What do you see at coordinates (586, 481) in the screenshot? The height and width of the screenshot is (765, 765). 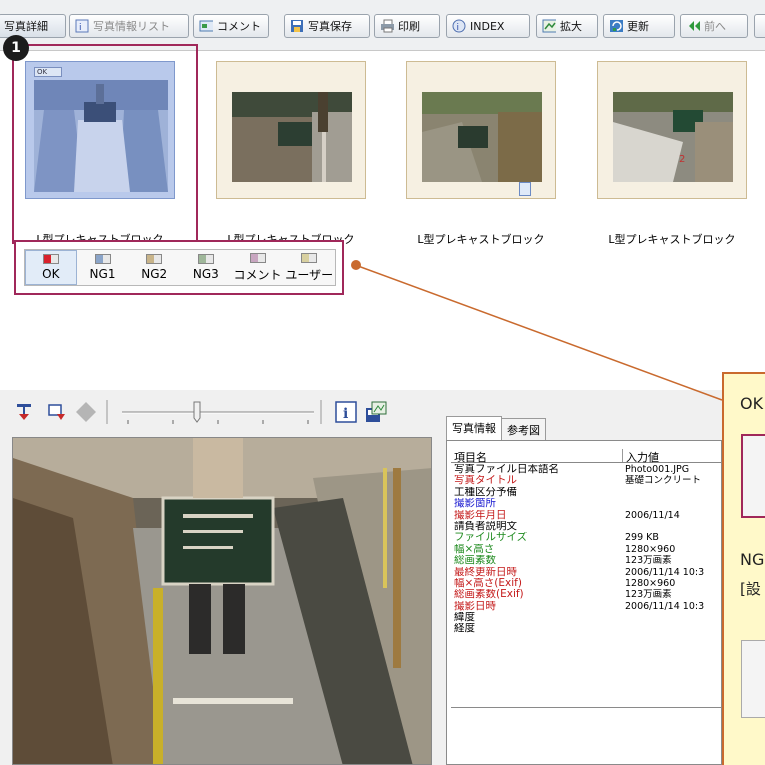 I see `info-row: 写真タイトル 基礎コンクリート` at bounding box center [586, 481].